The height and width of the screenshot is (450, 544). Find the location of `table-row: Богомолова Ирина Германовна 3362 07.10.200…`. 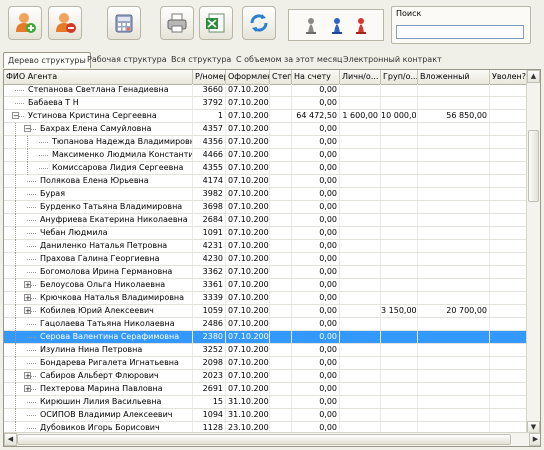

table-row: Богомолова Ирина Германовна 3362 07.10.200… is located at coordinates (266, 272).